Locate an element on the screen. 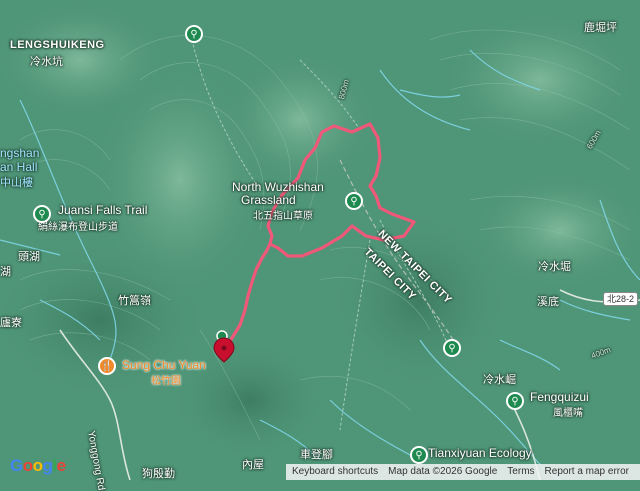 The width and height of the screenshot is (640, 491). grassland-label-en1: North Wuzhishan is located at coordinates (278, 187).